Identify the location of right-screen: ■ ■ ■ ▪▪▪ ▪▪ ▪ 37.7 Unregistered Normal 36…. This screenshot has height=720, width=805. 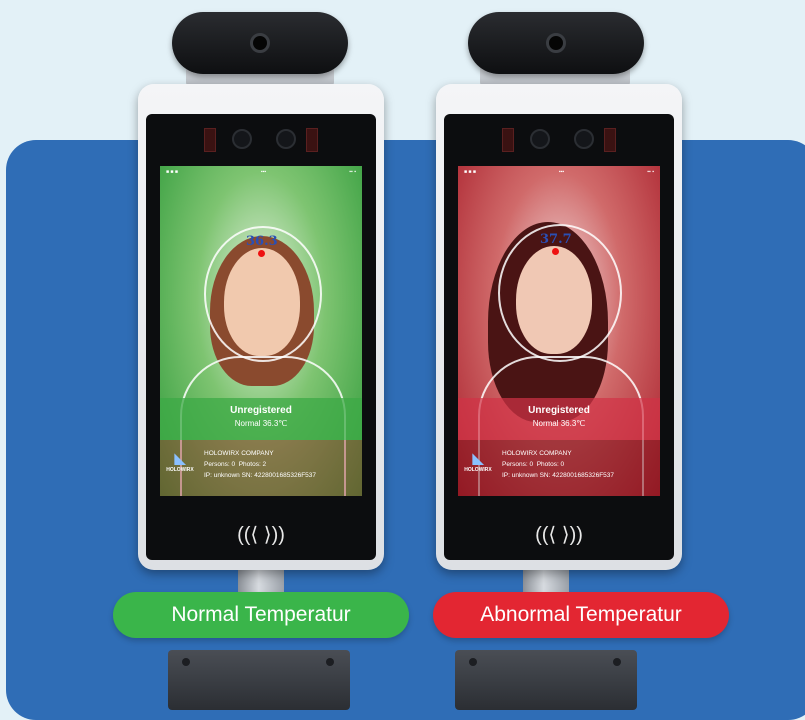
(559, 331).